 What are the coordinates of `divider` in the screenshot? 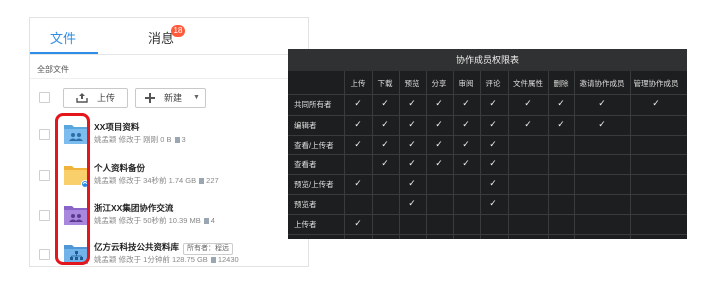 It's located at (169, 78).